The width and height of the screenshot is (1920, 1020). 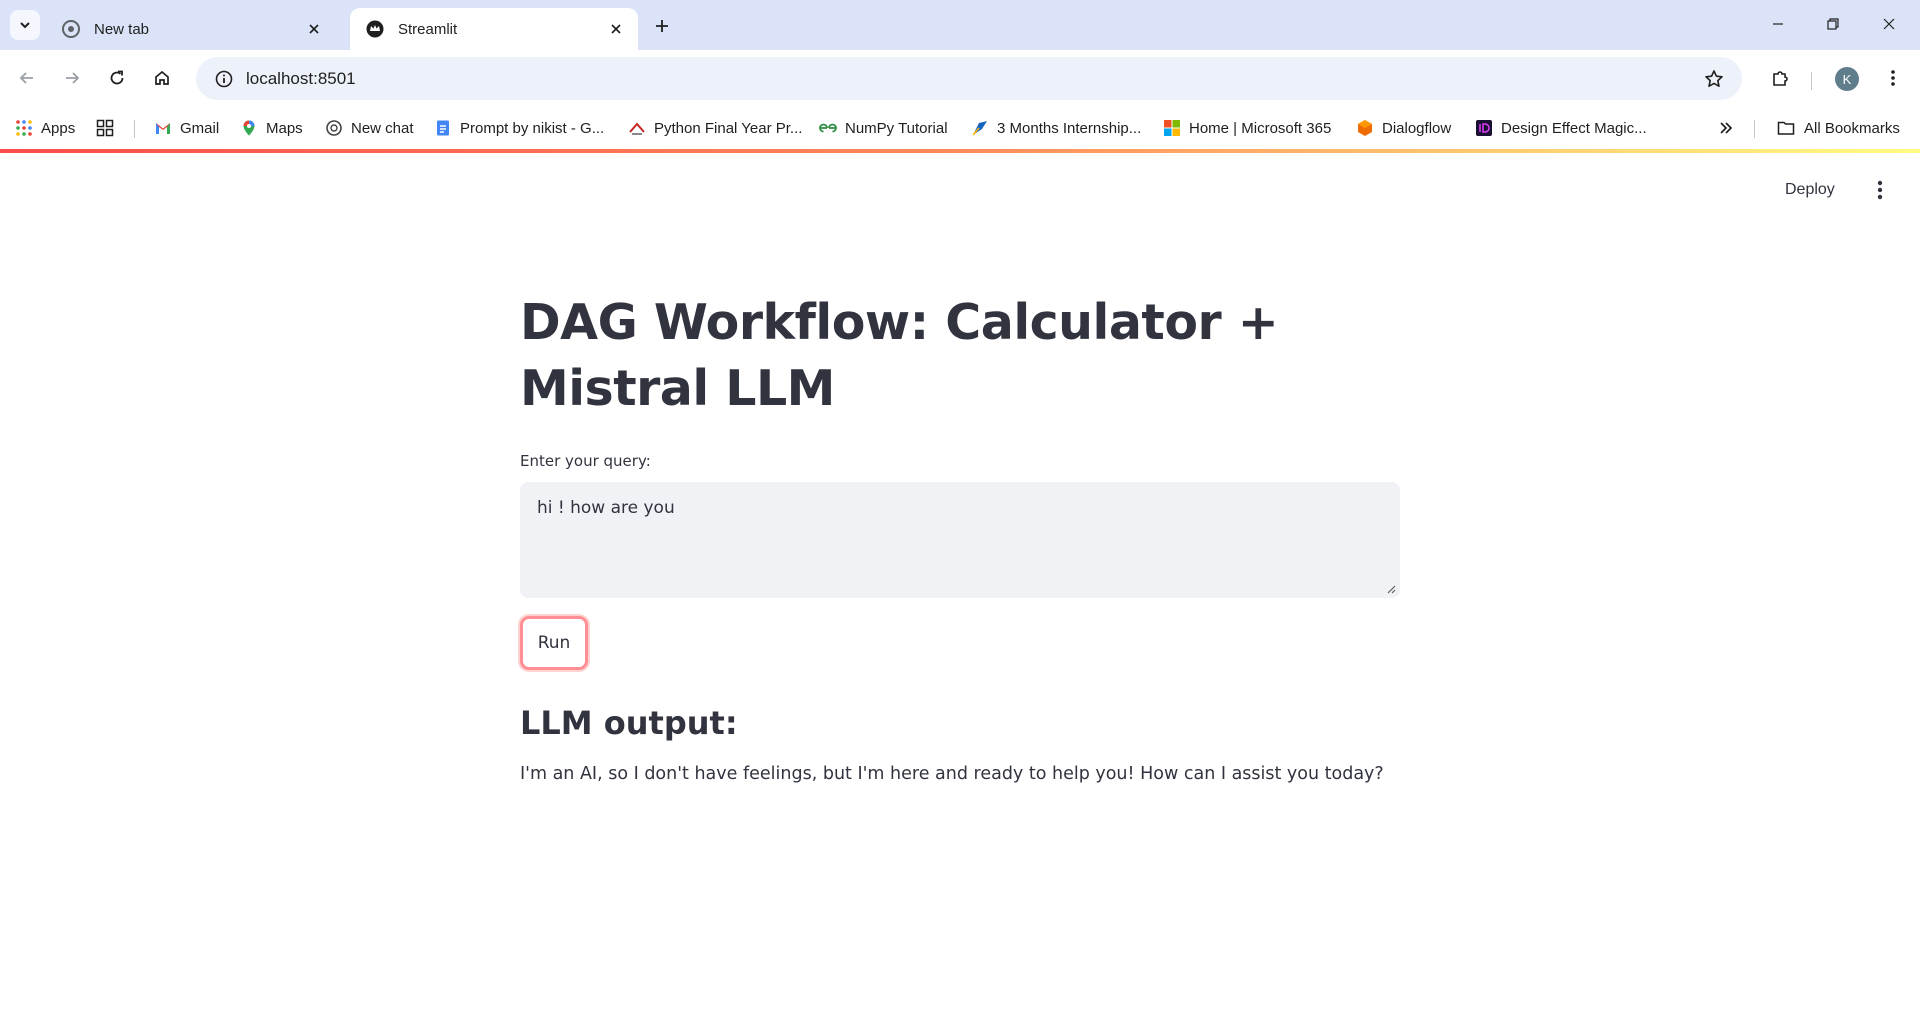 What do you see at coordinates (334, 128) in the screenshot?
I see `openai-icon` at bounding box center [334, 128].